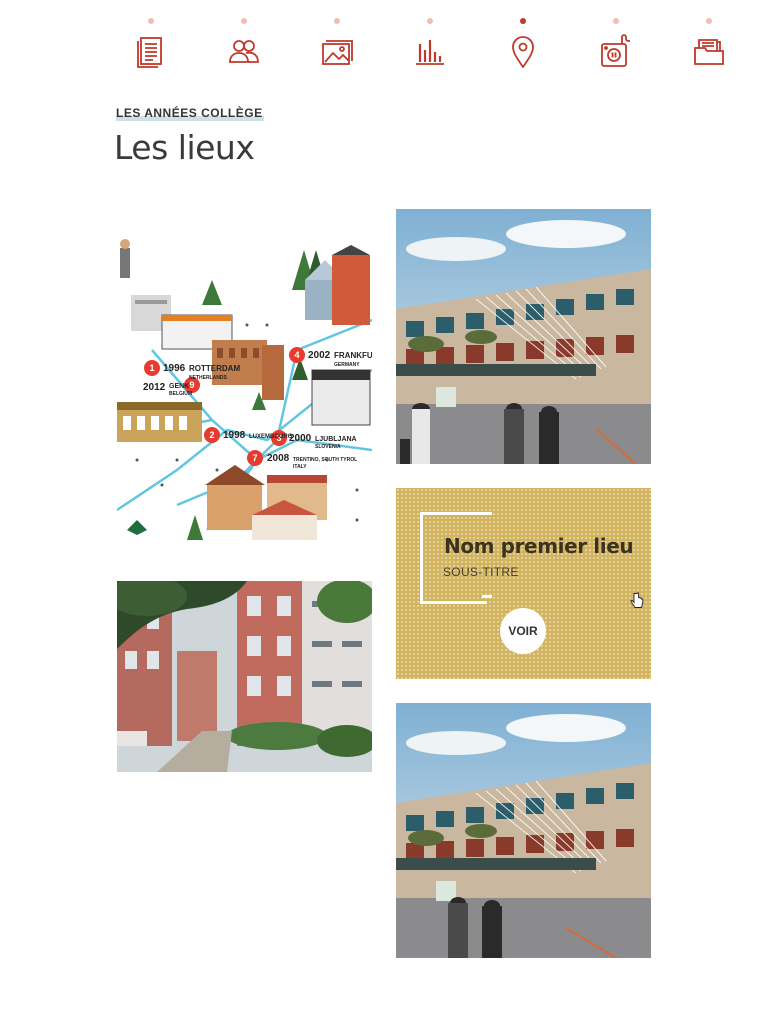 This screenshot has width=768, height=1024. What do you see at coordinates (179, 386) in the screenshot?
I see `map-city: GENK` at bounding box center [179, 386].